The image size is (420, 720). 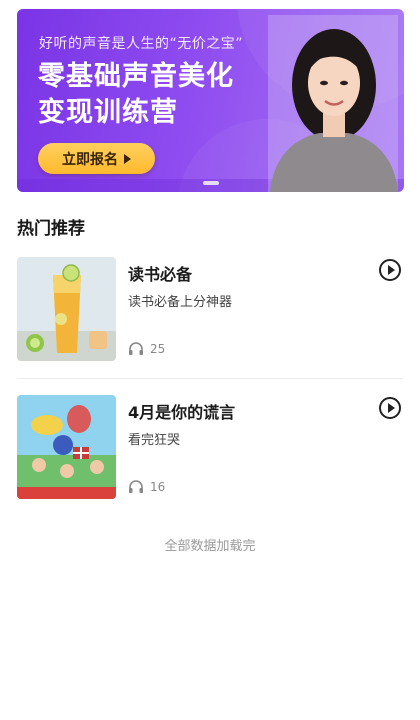 What do you see at coordinates (136, 76) in the screenshot?
I see `banner-title-line1: 零基础声音美化` at bounding box center [136, 76].